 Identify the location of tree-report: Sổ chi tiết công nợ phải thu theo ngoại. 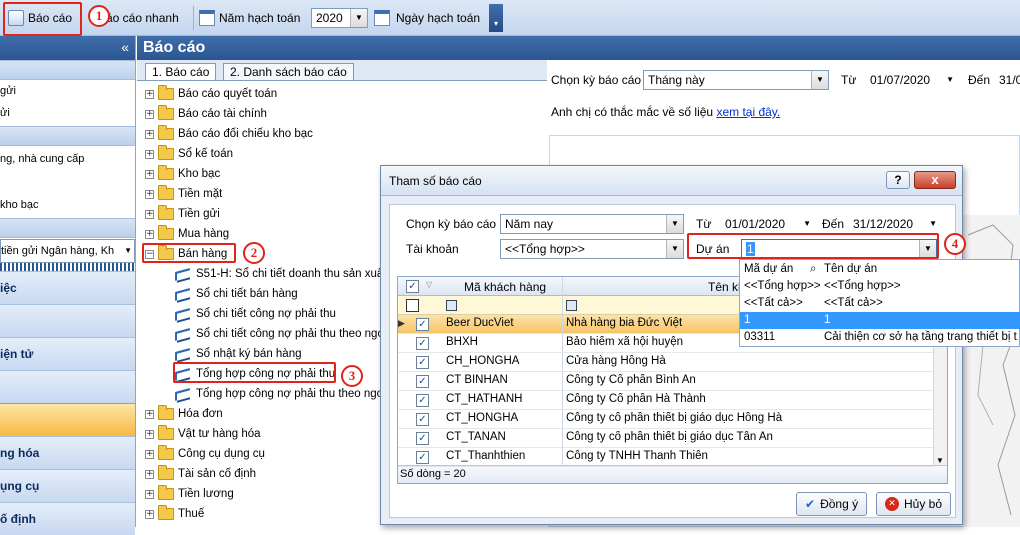
(284, 334).